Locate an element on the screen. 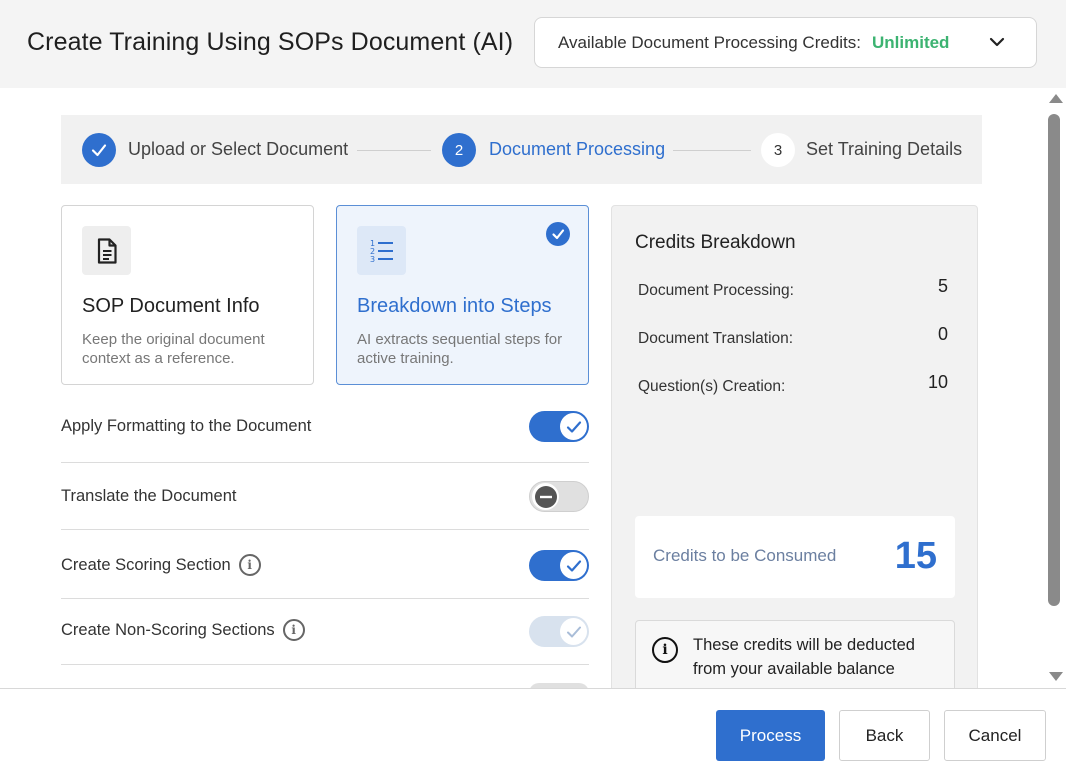  option-label: Create Non-Scoring Sections i is located at coordinates (183, 630).